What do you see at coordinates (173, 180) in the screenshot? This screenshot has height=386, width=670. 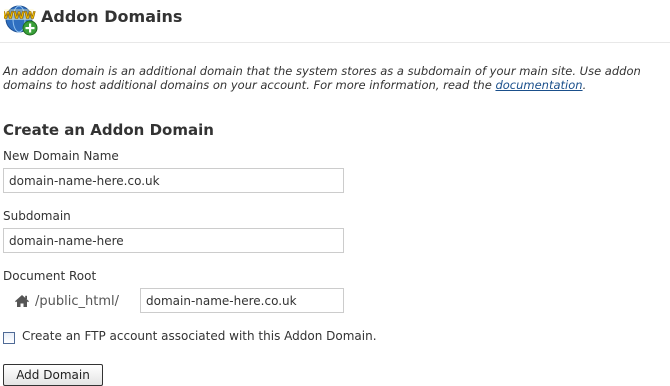 I see `new-domain-input` at bounding box center [173, 180].